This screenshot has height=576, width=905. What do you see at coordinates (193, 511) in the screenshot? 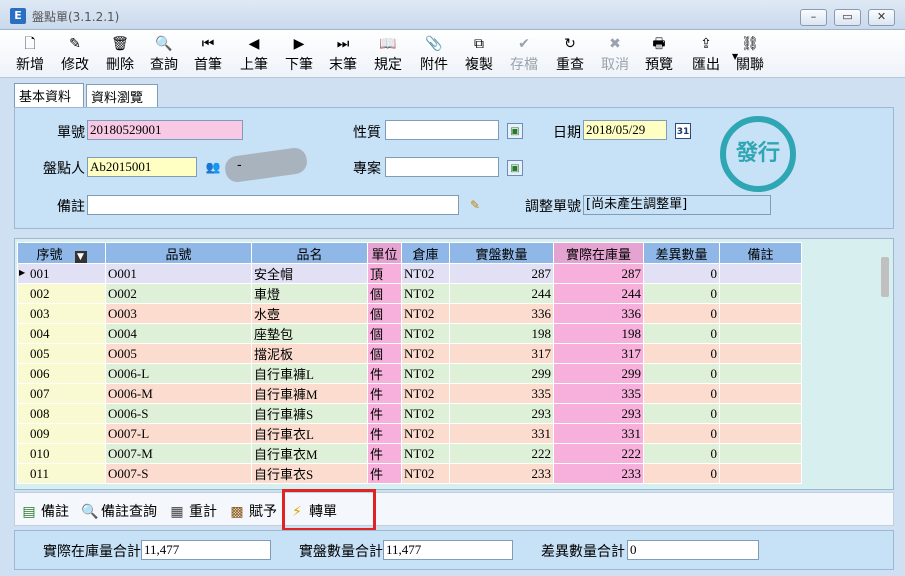
I see `bottom-button-calculator: ▦ 重計` at bounding box center [193, 511].